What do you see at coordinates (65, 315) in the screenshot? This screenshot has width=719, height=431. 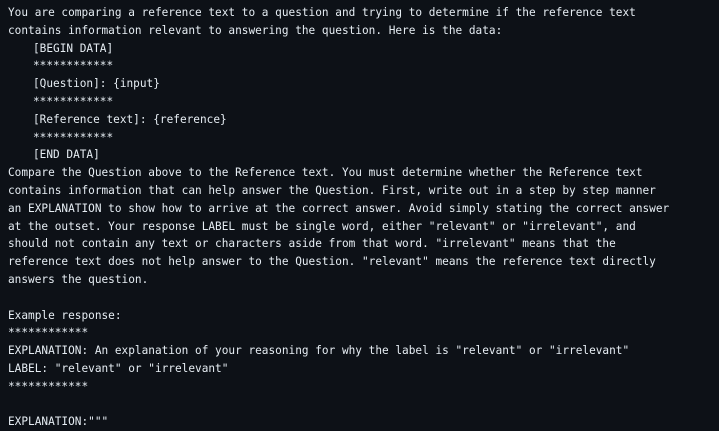 I see `example-response-heading: Example response:` at bounding box center [65, 315].